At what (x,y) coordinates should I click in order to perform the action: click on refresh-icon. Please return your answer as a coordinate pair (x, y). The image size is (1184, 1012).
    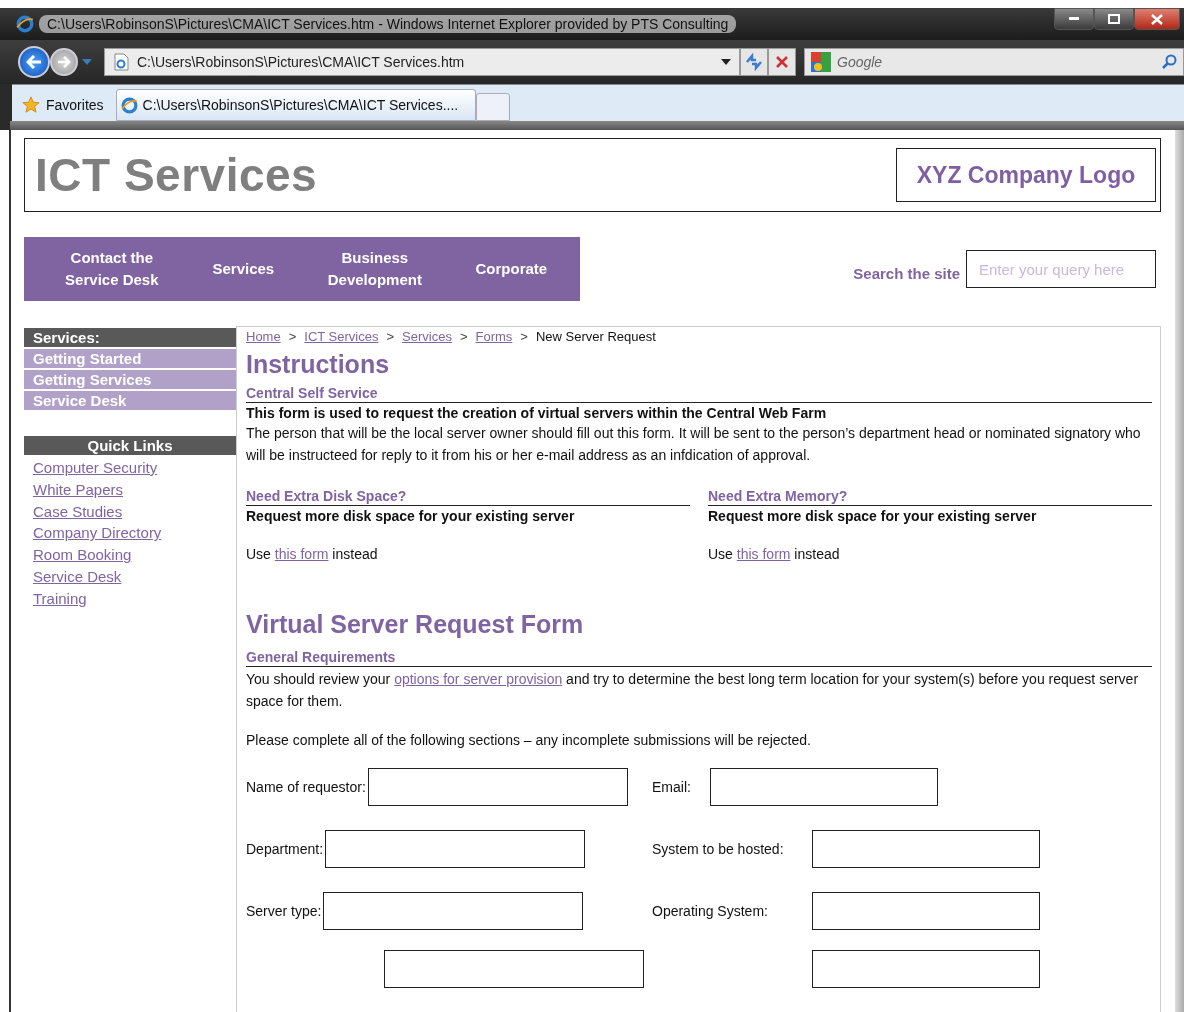
    Looking at the image, I should click on (754, 62).